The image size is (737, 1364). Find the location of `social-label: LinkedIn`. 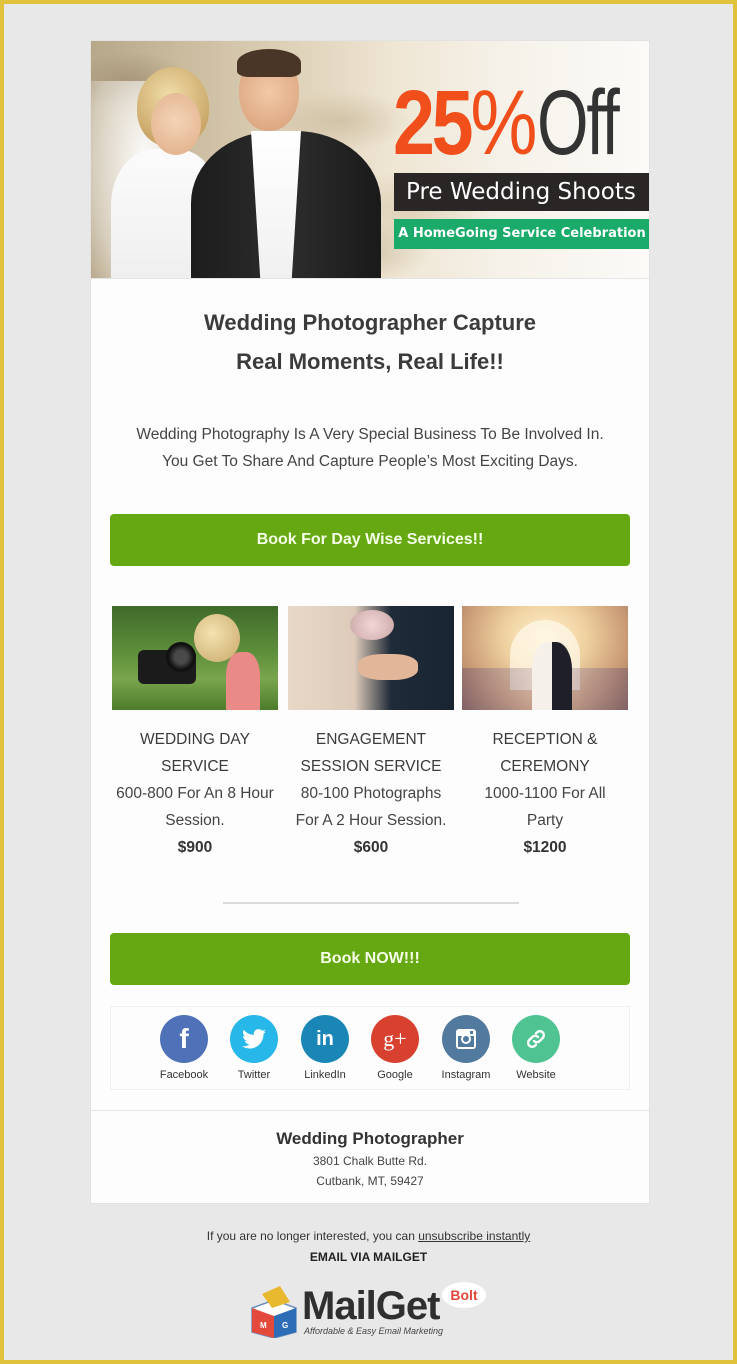

social-label: LinkedIn is located at coordinates (325, 1075).